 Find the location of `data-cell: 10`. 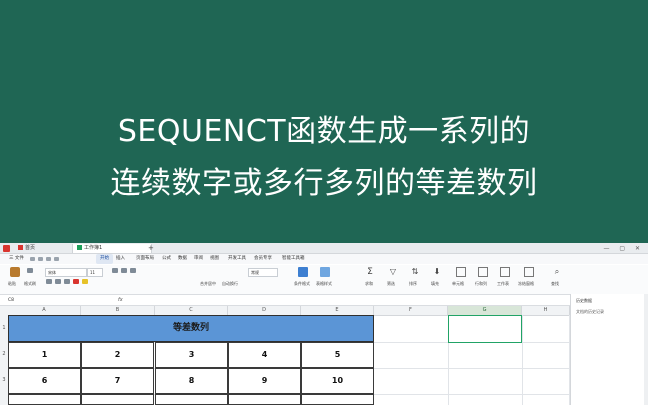

data-cell: 10 is located at coordinates (337, 381).